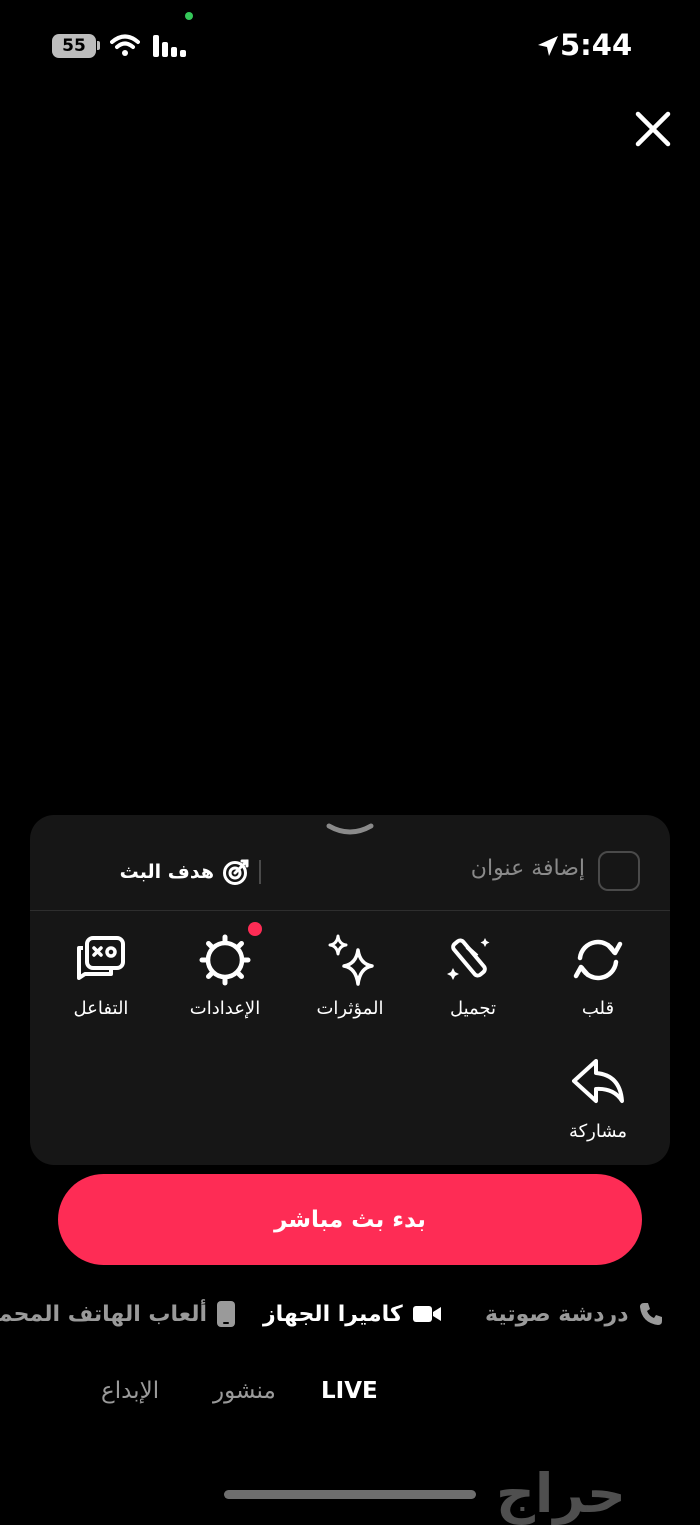 The height and width of the screenshot is (1525, 700). Describe the element at coordinates (468, 959) in the screenshot. I see `beauty-wand-icon` at that location.